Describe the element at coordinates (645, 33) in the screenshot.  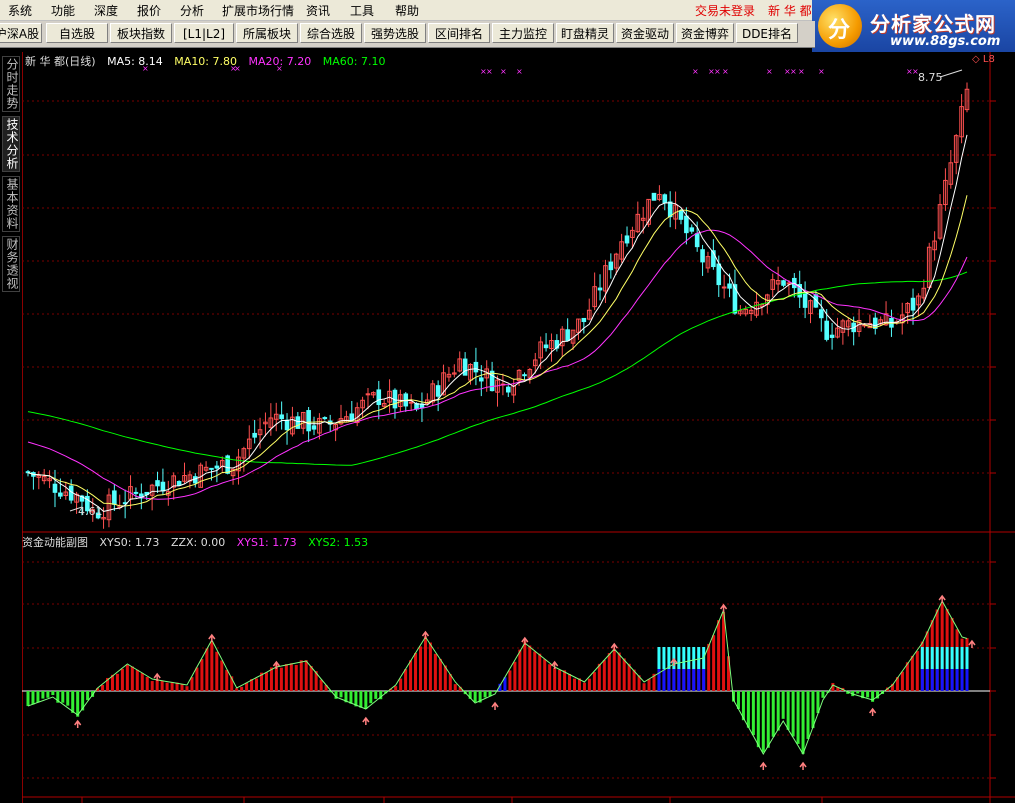
I see `tab-fund-drive: 资金驱动` at that location.